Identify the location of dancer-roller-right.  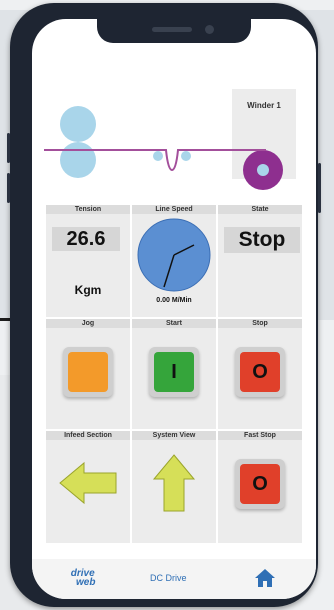
(186, 156).